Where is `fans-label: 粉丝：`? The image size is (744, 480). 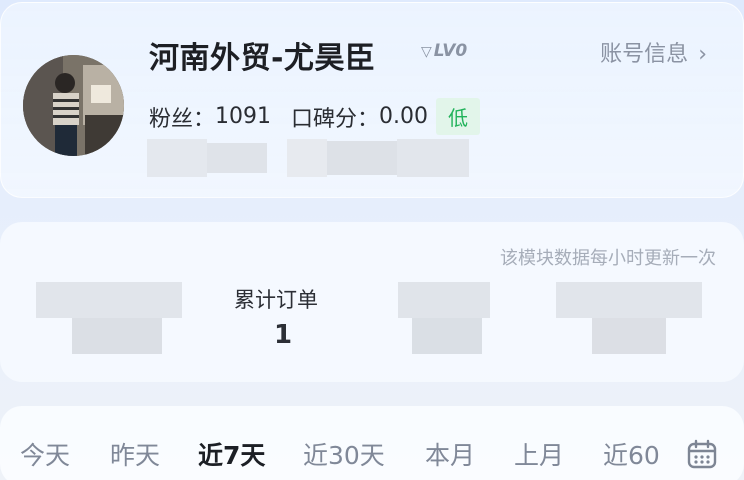
fans-label: 粉丝： is located at coordinates (182, 119).